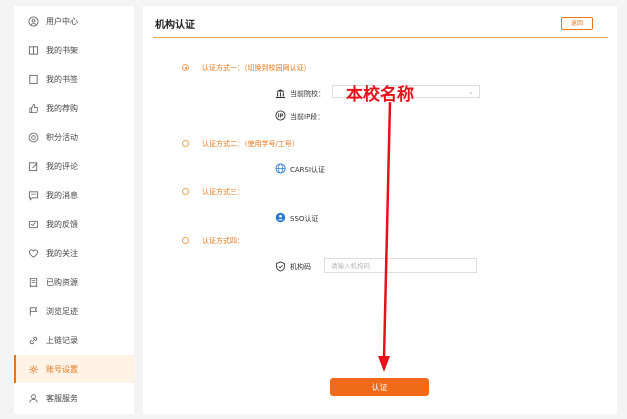  Describe the element at coordinates (33, 195) in the screenshot. I see `message-icon` at that location.